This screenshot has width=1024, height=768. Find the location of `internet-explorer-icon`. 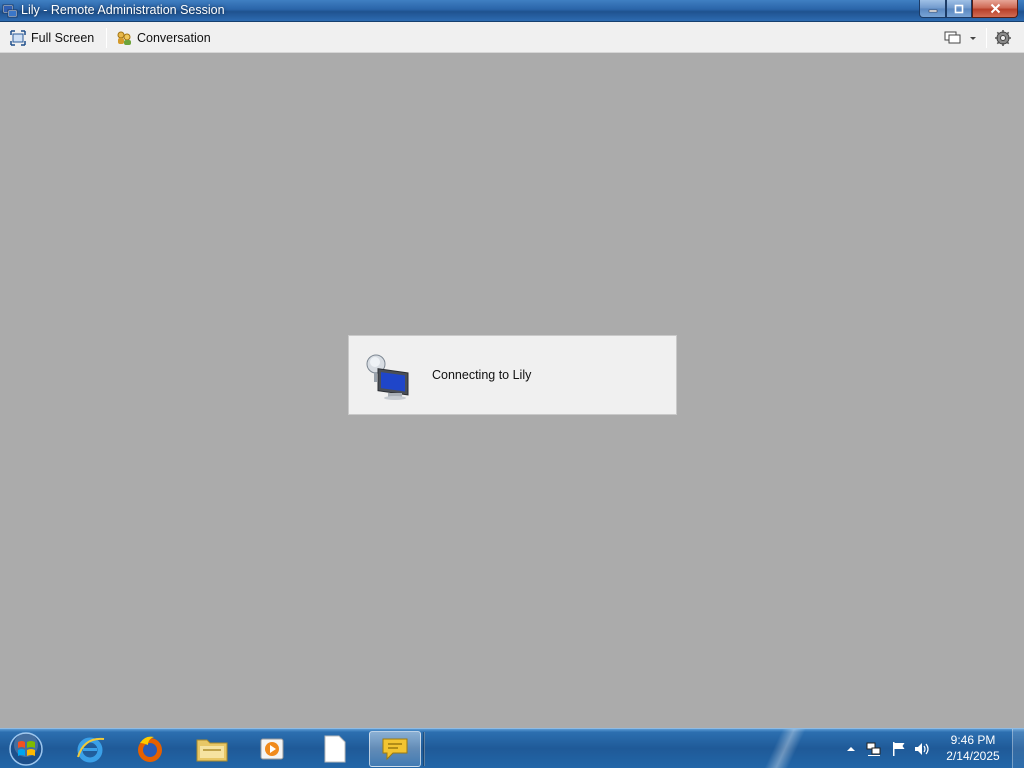

internet-explorer-icon is located at coordinates (91, 750).